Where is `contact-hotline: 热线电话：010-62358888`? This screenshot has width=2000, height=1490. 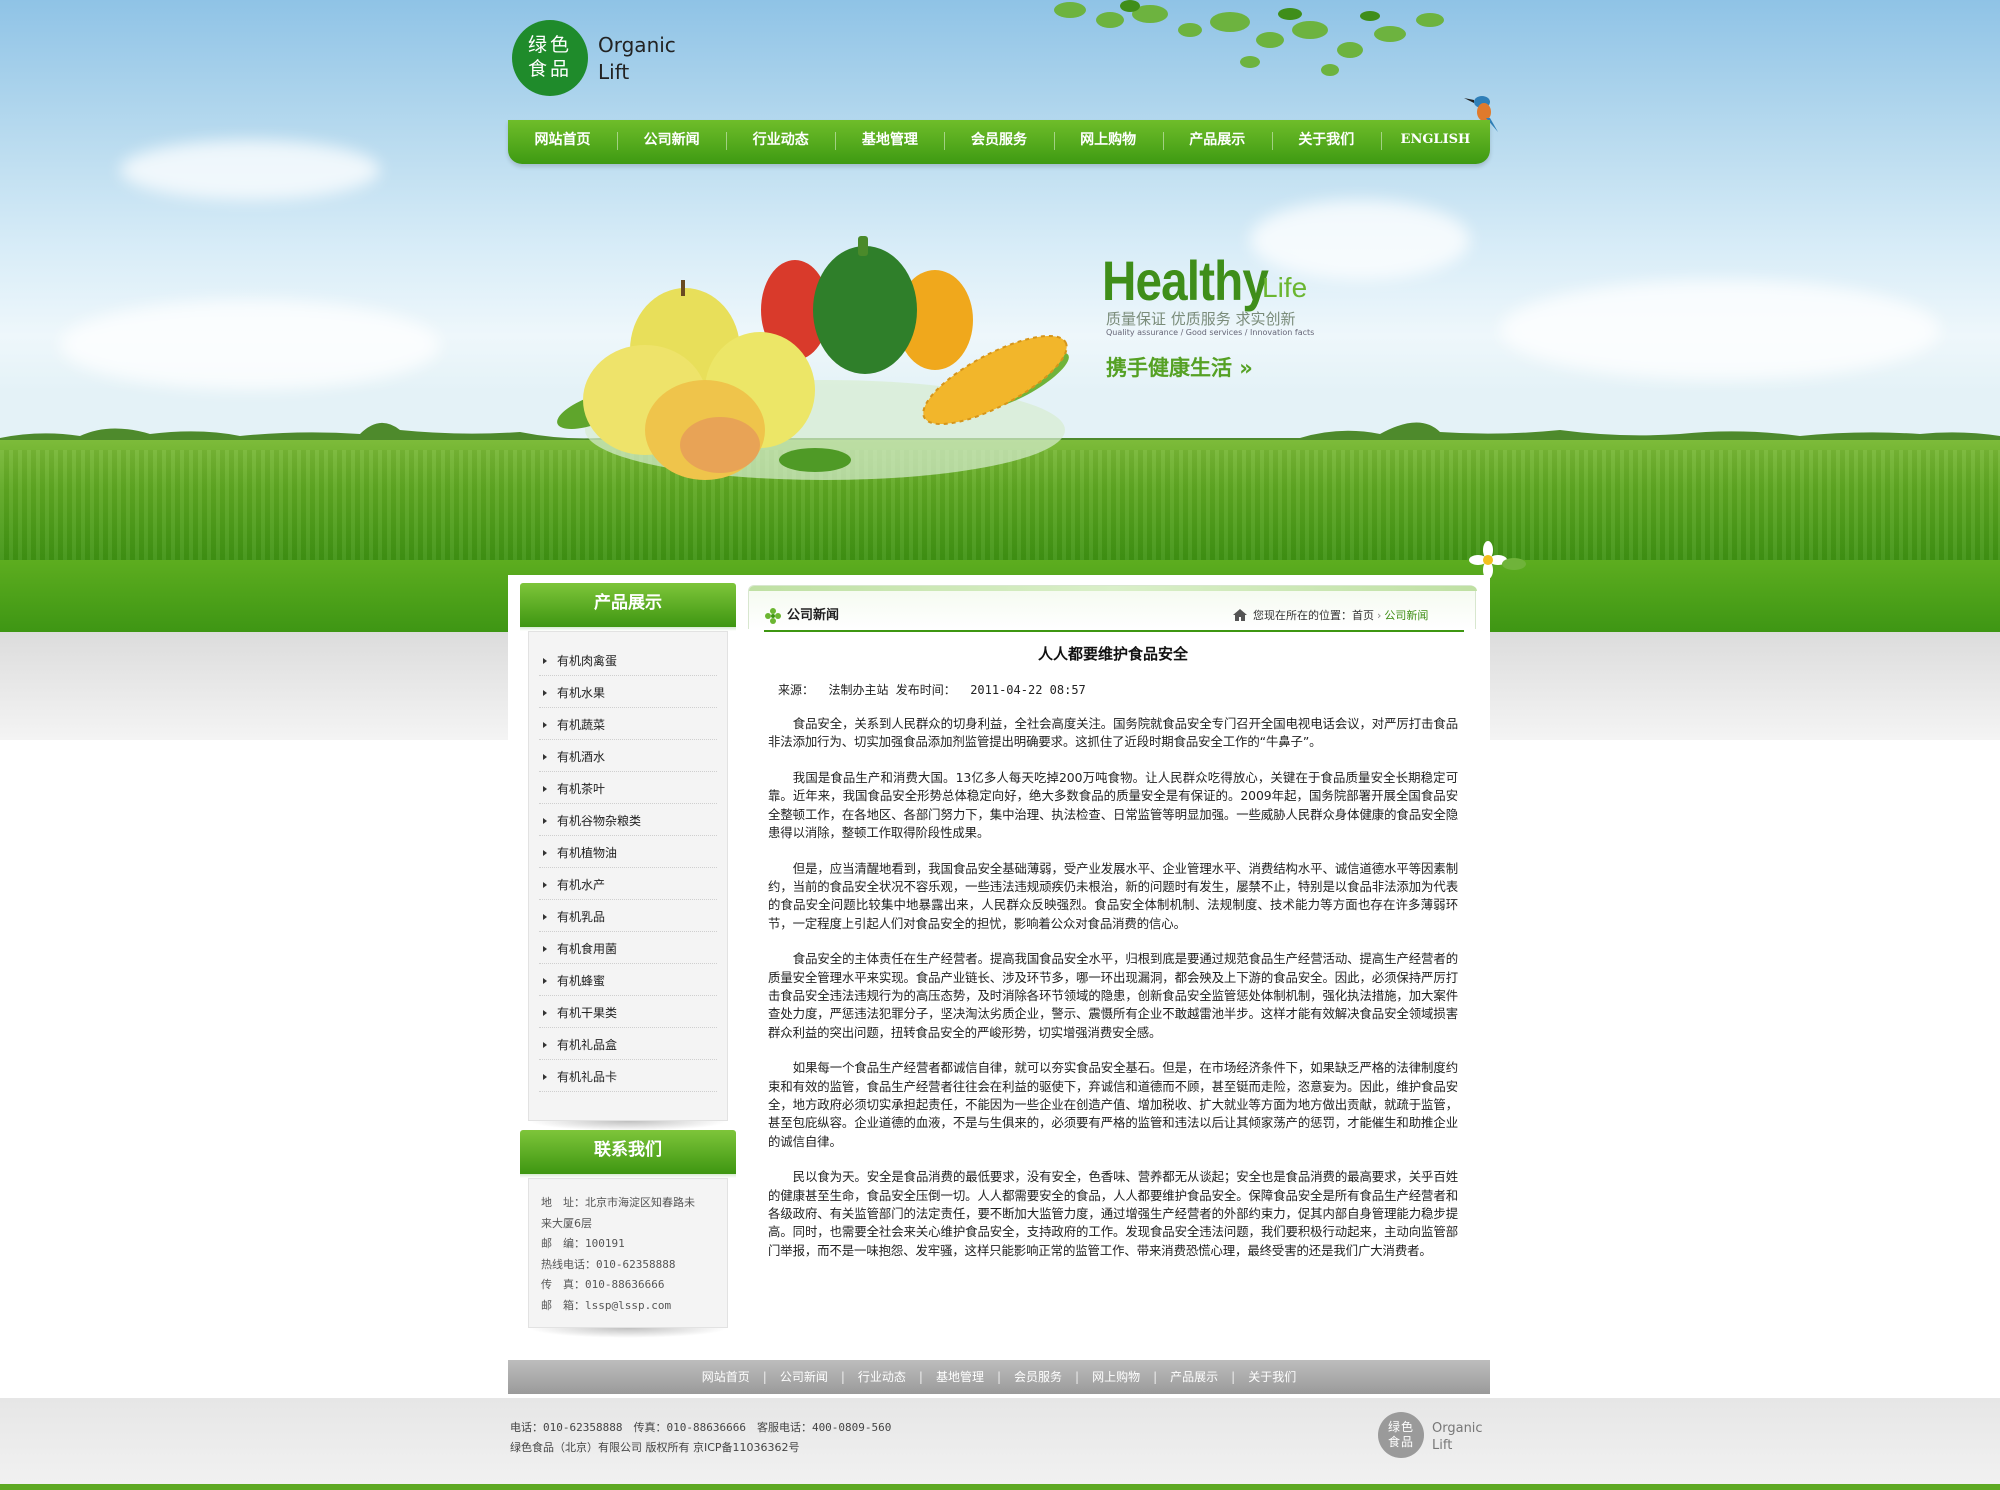
contact-hotline: 热线电话：010-62358888 is located at coordinates (608, 1264).